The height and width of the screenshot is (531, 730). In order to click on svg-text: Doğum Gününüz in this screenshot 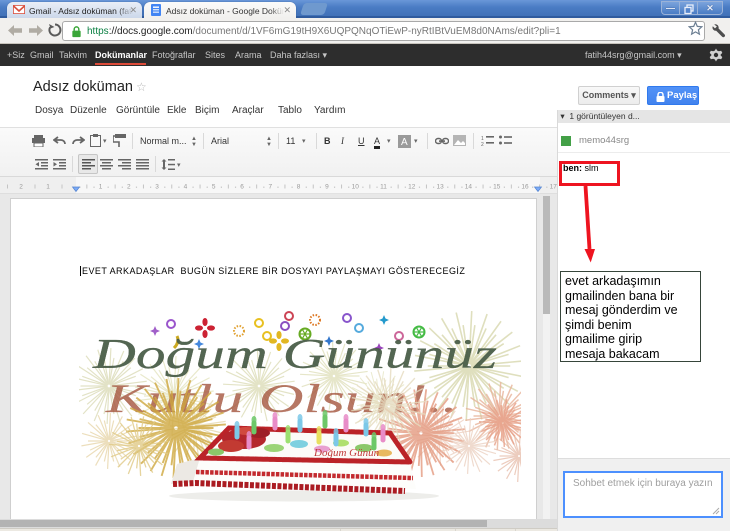, I will do `click(294, 355)`.